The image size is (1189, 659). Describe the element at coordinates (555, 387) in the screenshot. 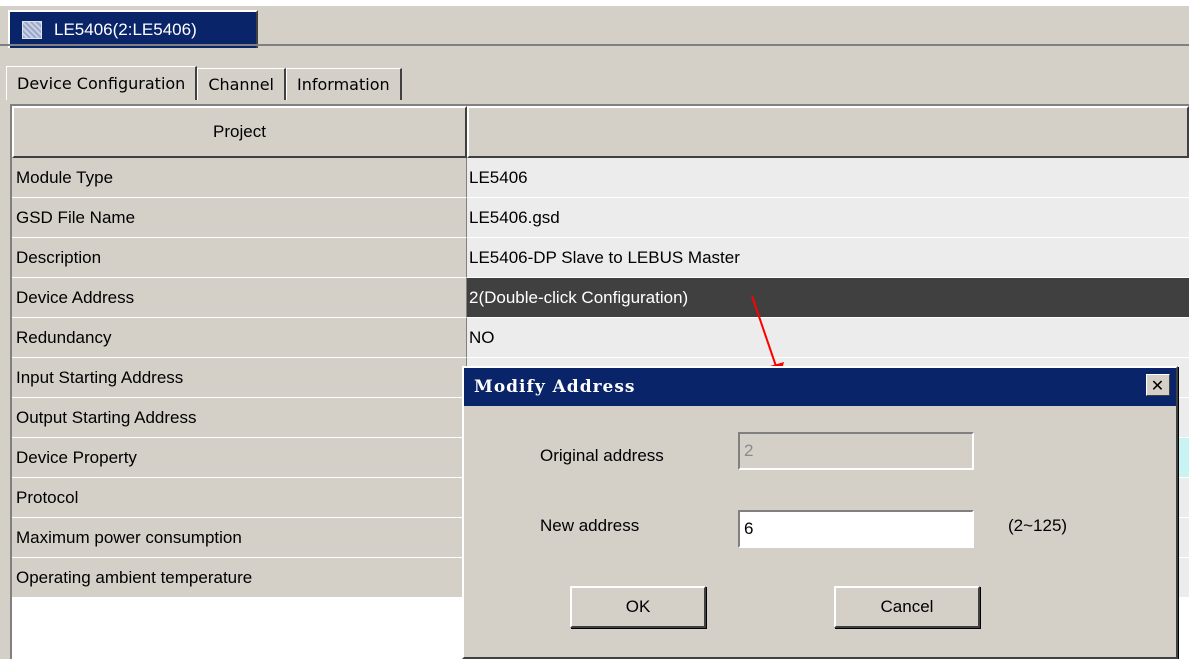

I see `dialog-title: Modify Address` at that location.